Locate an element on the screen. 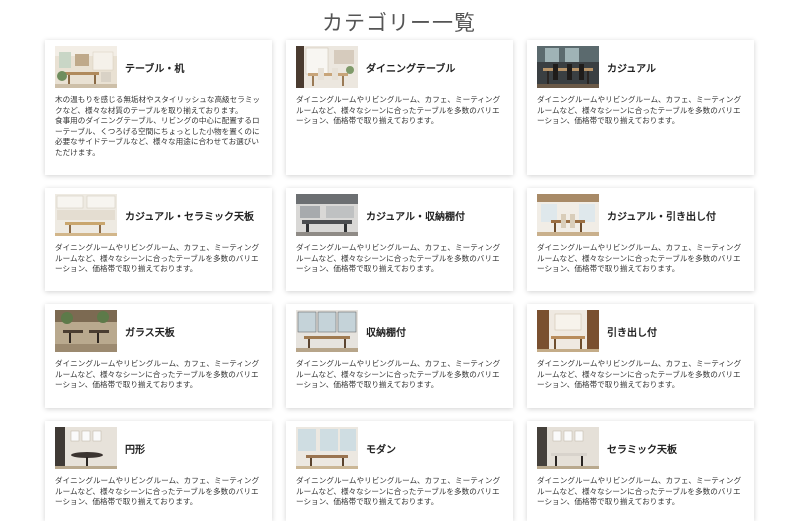 Image resolution: width=798 pixels, height=521 pixels. card-header: ガラス天板 is located at coordinates (158, 331).